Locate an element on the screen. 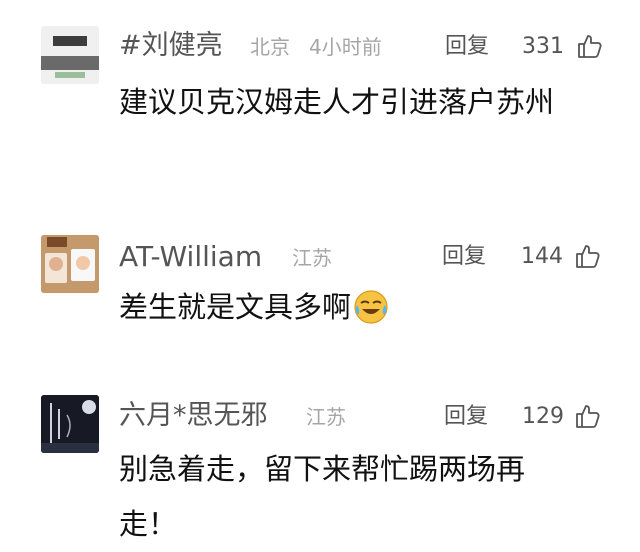 The height and width of the screenshot is (552, 640). crying-laughing-emoji-icon is located at coordinates (371, 307).